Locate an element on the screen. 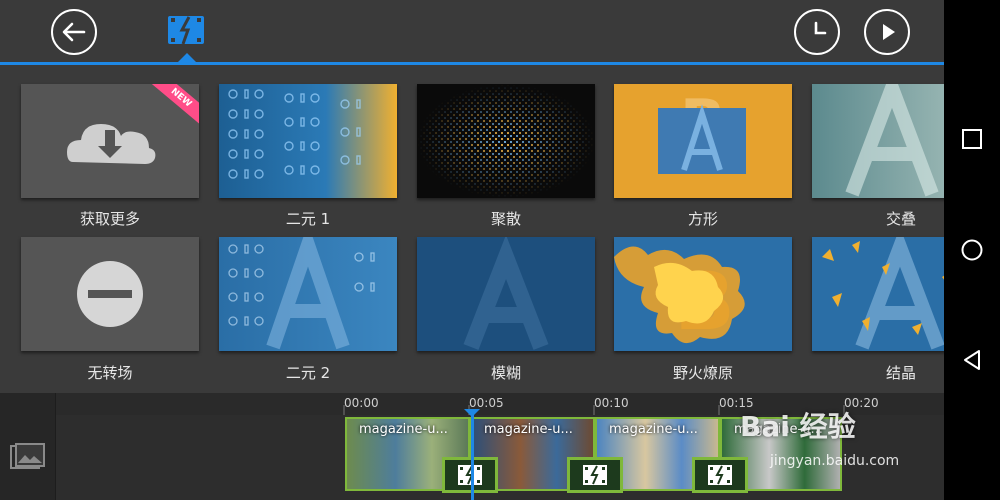  back-button is located at coordinates (74, 32).